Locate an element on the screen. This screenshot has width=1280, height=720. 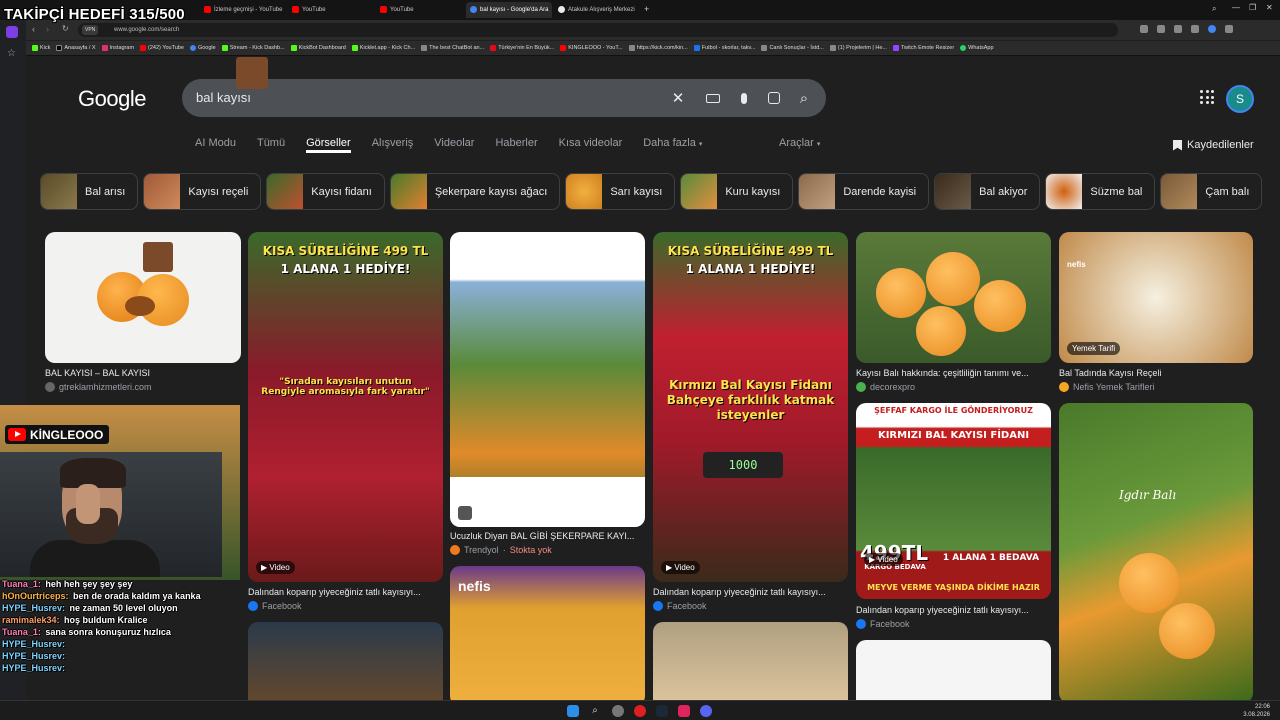
new-tab-button: + is located at coordinates (646, 9).